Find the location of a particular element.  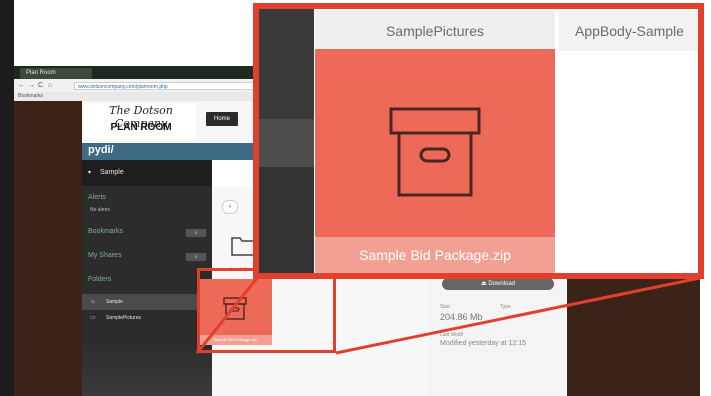

no-alerts-text: No alerts is located at coordinates (100, 210).